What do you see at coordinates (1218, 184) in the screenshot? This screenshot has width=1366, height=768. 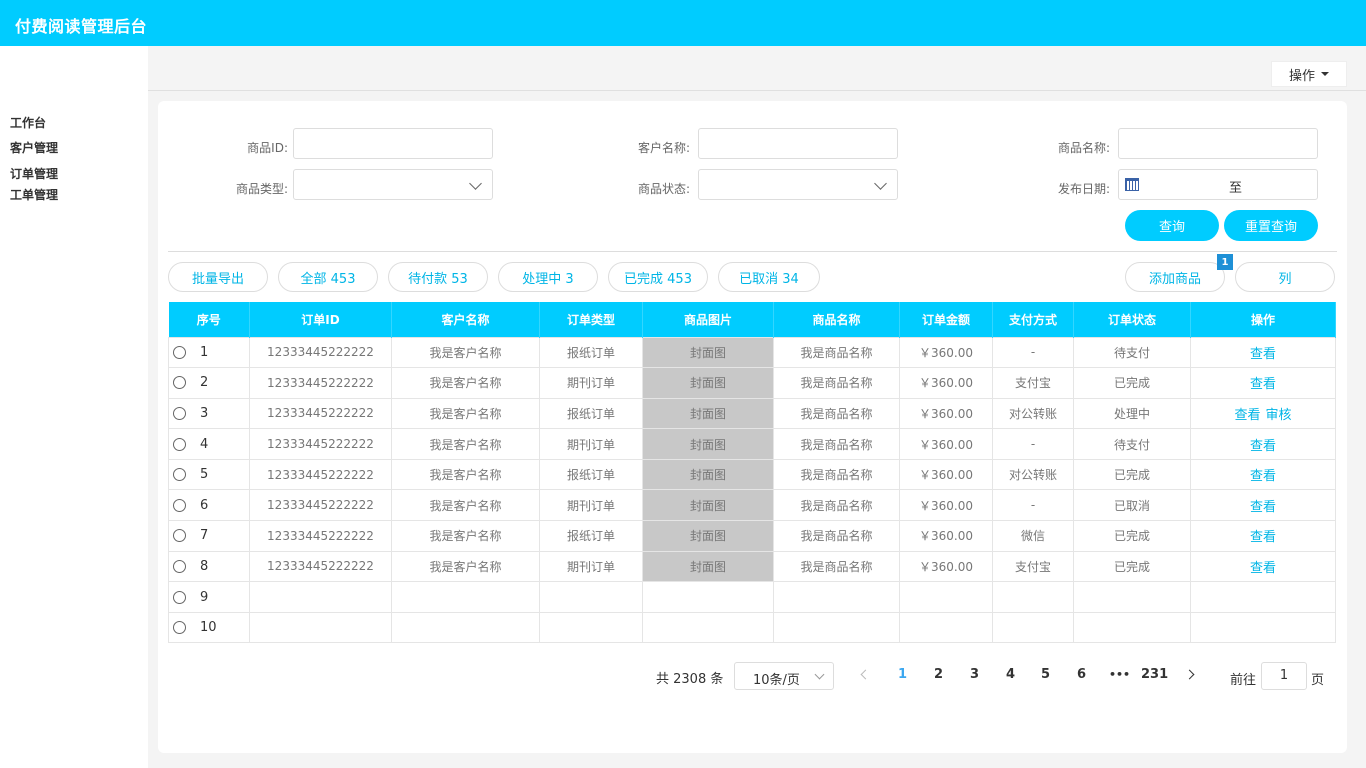 I see `publish-date-range: 至` at bounding box center [1218, 184].